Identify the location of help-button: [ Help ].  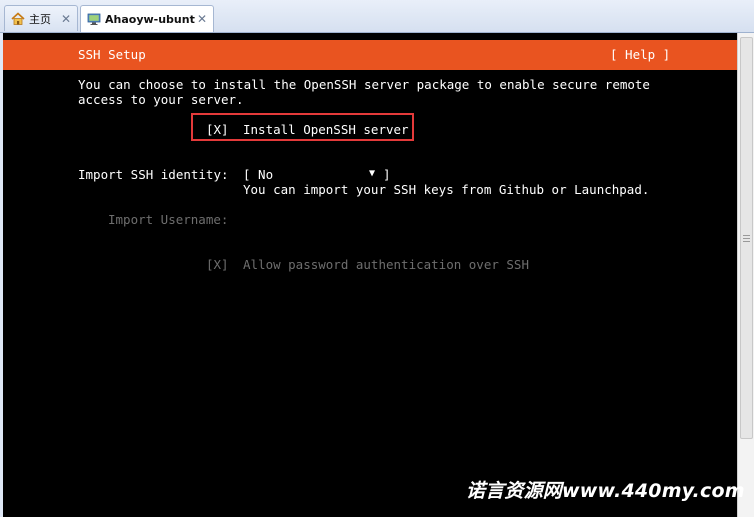
(640, 54).